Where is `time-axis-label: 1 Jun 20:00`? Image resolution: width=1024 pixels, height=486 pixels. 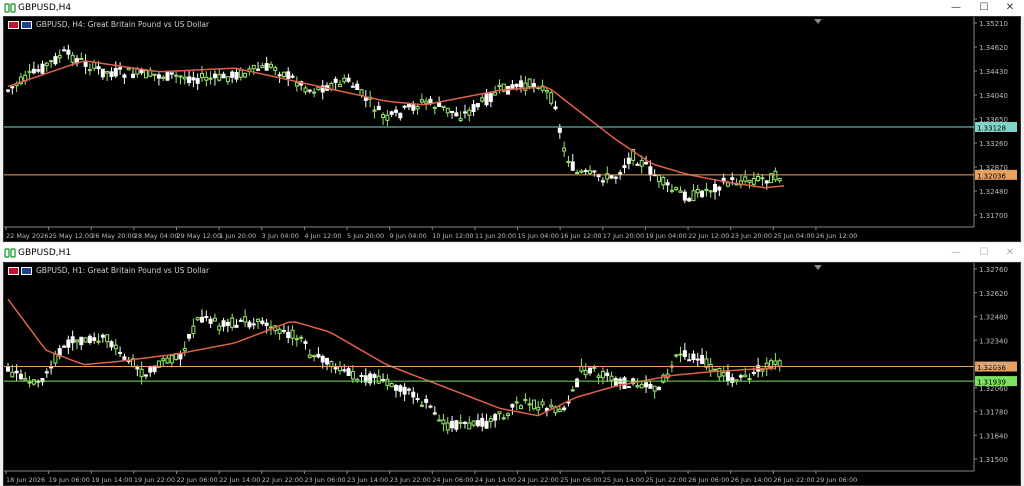
time-axis-label: 1 Jun 20:00 is located at coordinates (237, 236).